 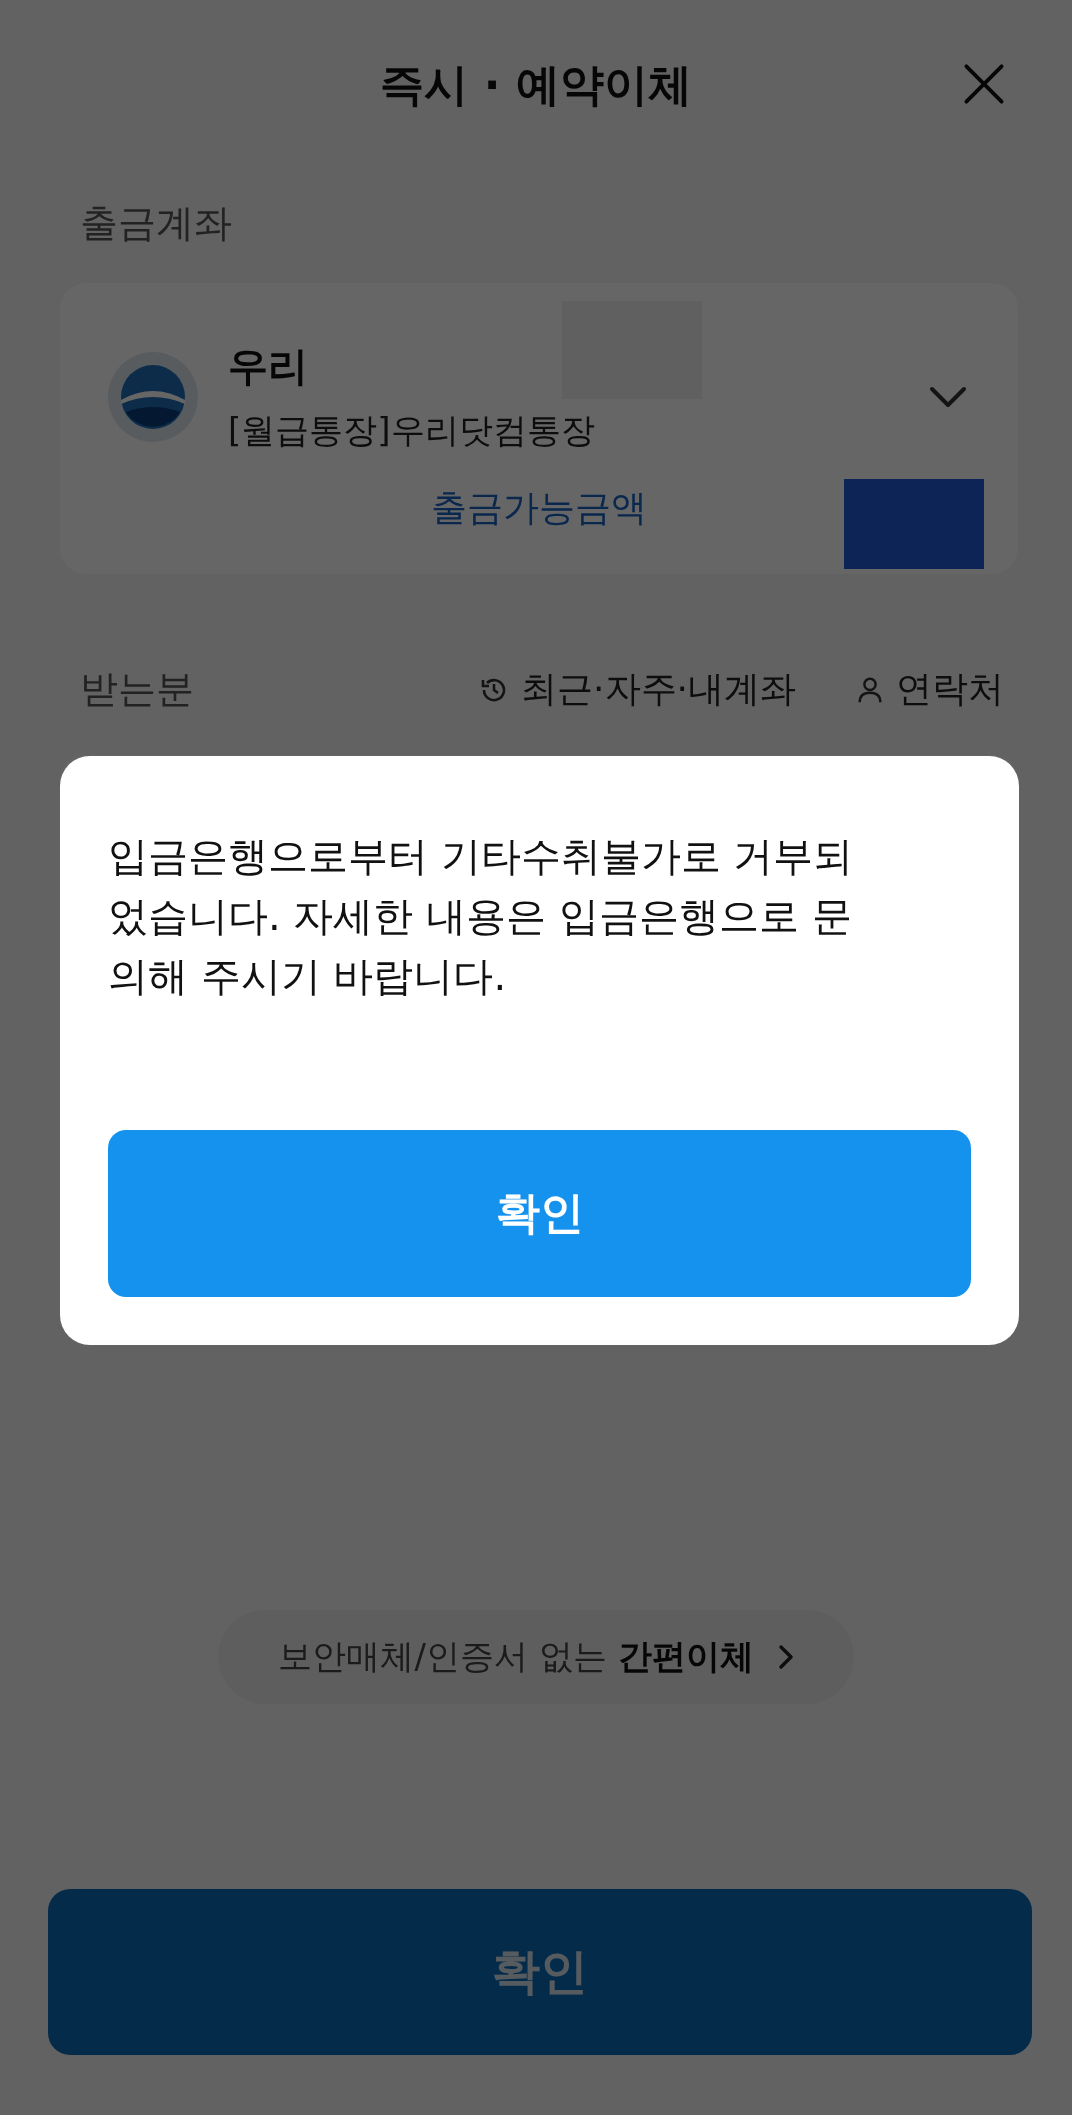 What do you see at coordinates (950, 689) in the screenshot?
I see `recipient-link: 연락처` at bounding box center [950, 689].